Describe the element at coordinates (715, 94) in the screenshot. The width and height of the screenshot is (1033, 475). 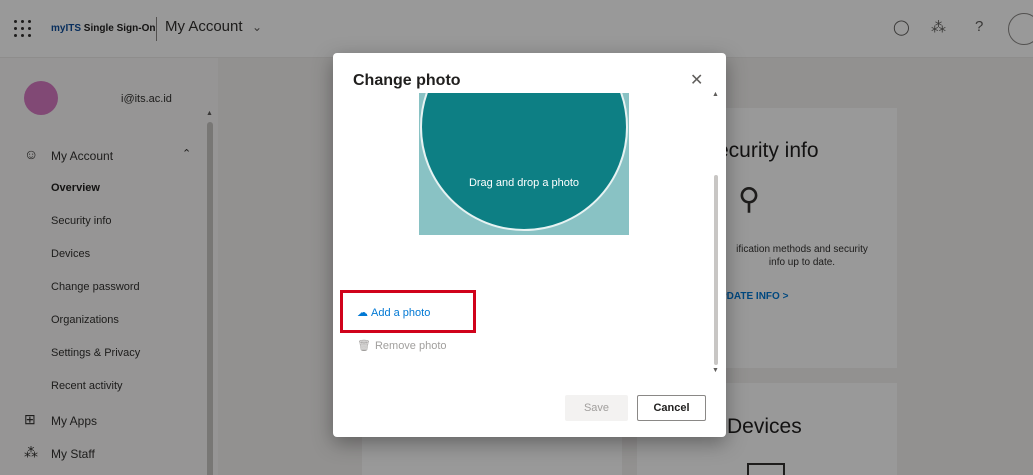
I see `scroll-up-arrow-icon: ▲` at that location.